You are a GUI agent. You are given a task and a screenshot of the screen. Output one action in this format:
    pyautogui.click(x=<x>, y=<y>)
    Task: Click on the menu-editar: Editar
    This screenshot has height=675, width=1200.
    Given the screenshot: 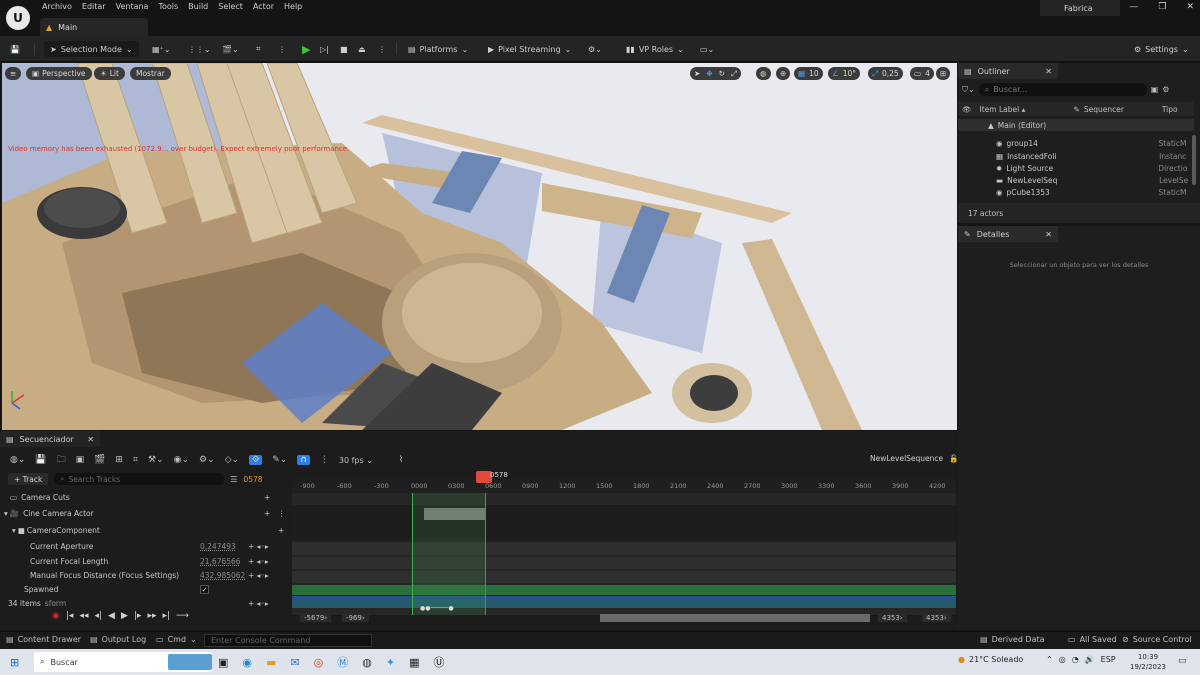 What is the action you would take?
    pyautogui.click(x=99, y=6)
    